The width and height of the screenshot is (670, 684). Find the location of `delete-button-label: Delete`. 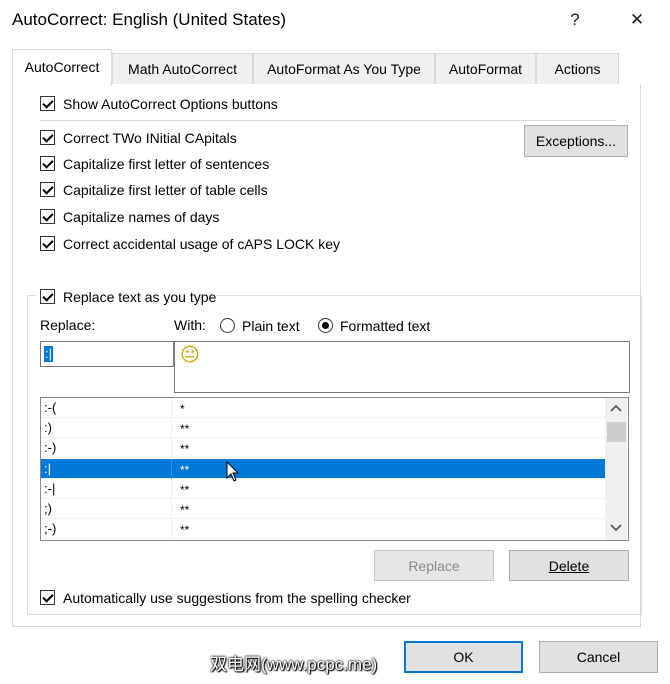

delete-button-label: Delete is located at coordinates (569, 566).